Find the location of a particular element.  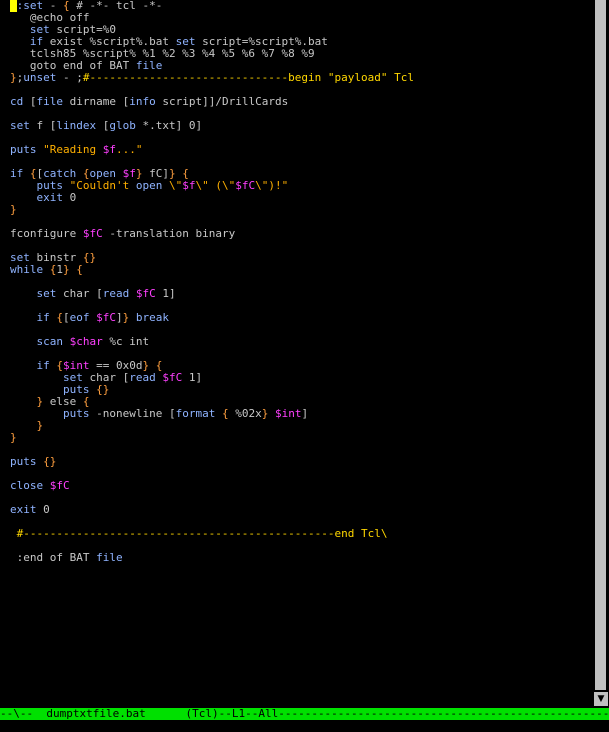

code-token: :end of BAT is located at coordinates (53, 557).